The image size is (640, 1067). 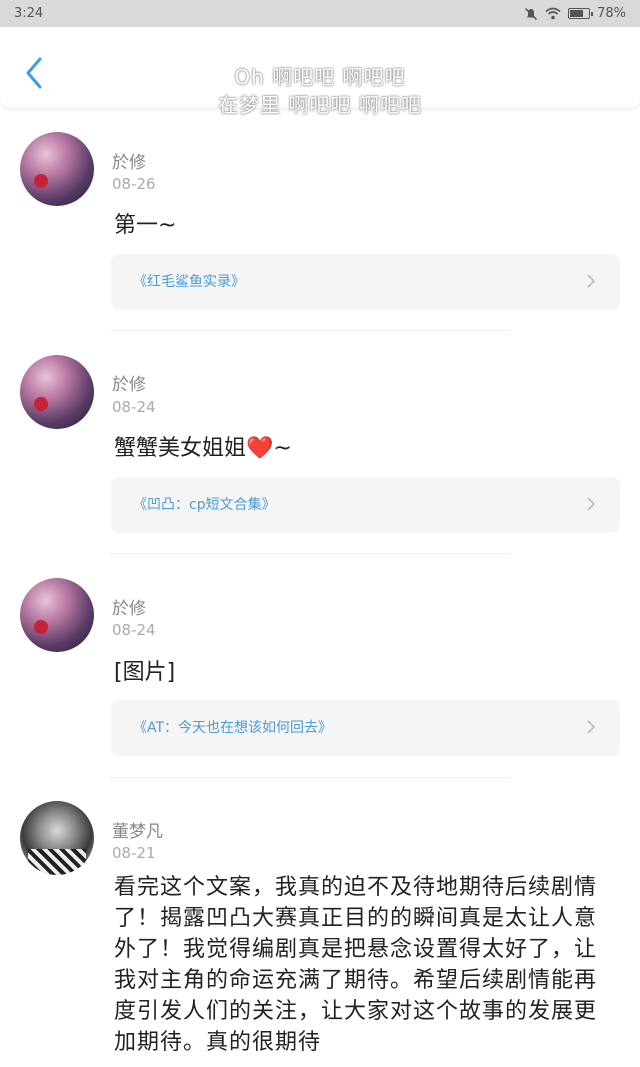 I want to click on work-link-card: 《红毛鲨鱼实录》, so click(x=365, y=282).